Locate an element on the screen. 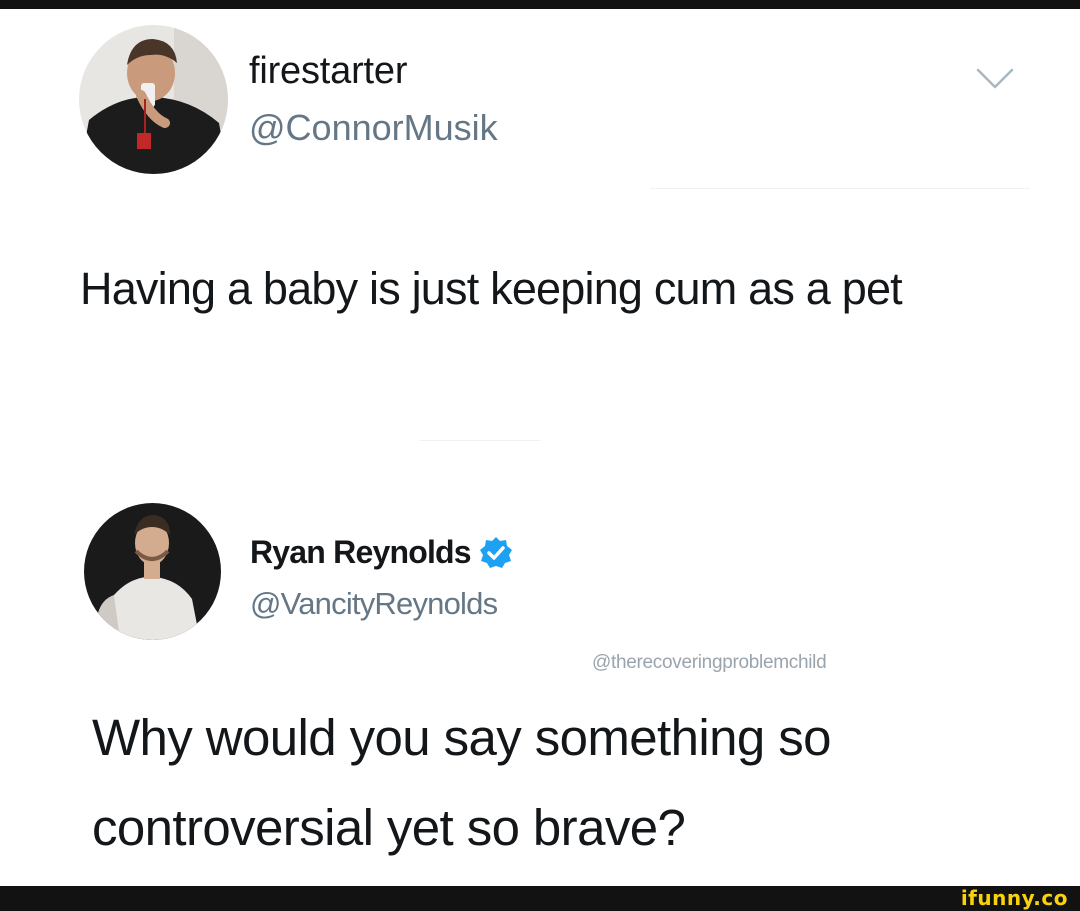  user-handle: @VancityReynolds is located at coordinates (374, 604).